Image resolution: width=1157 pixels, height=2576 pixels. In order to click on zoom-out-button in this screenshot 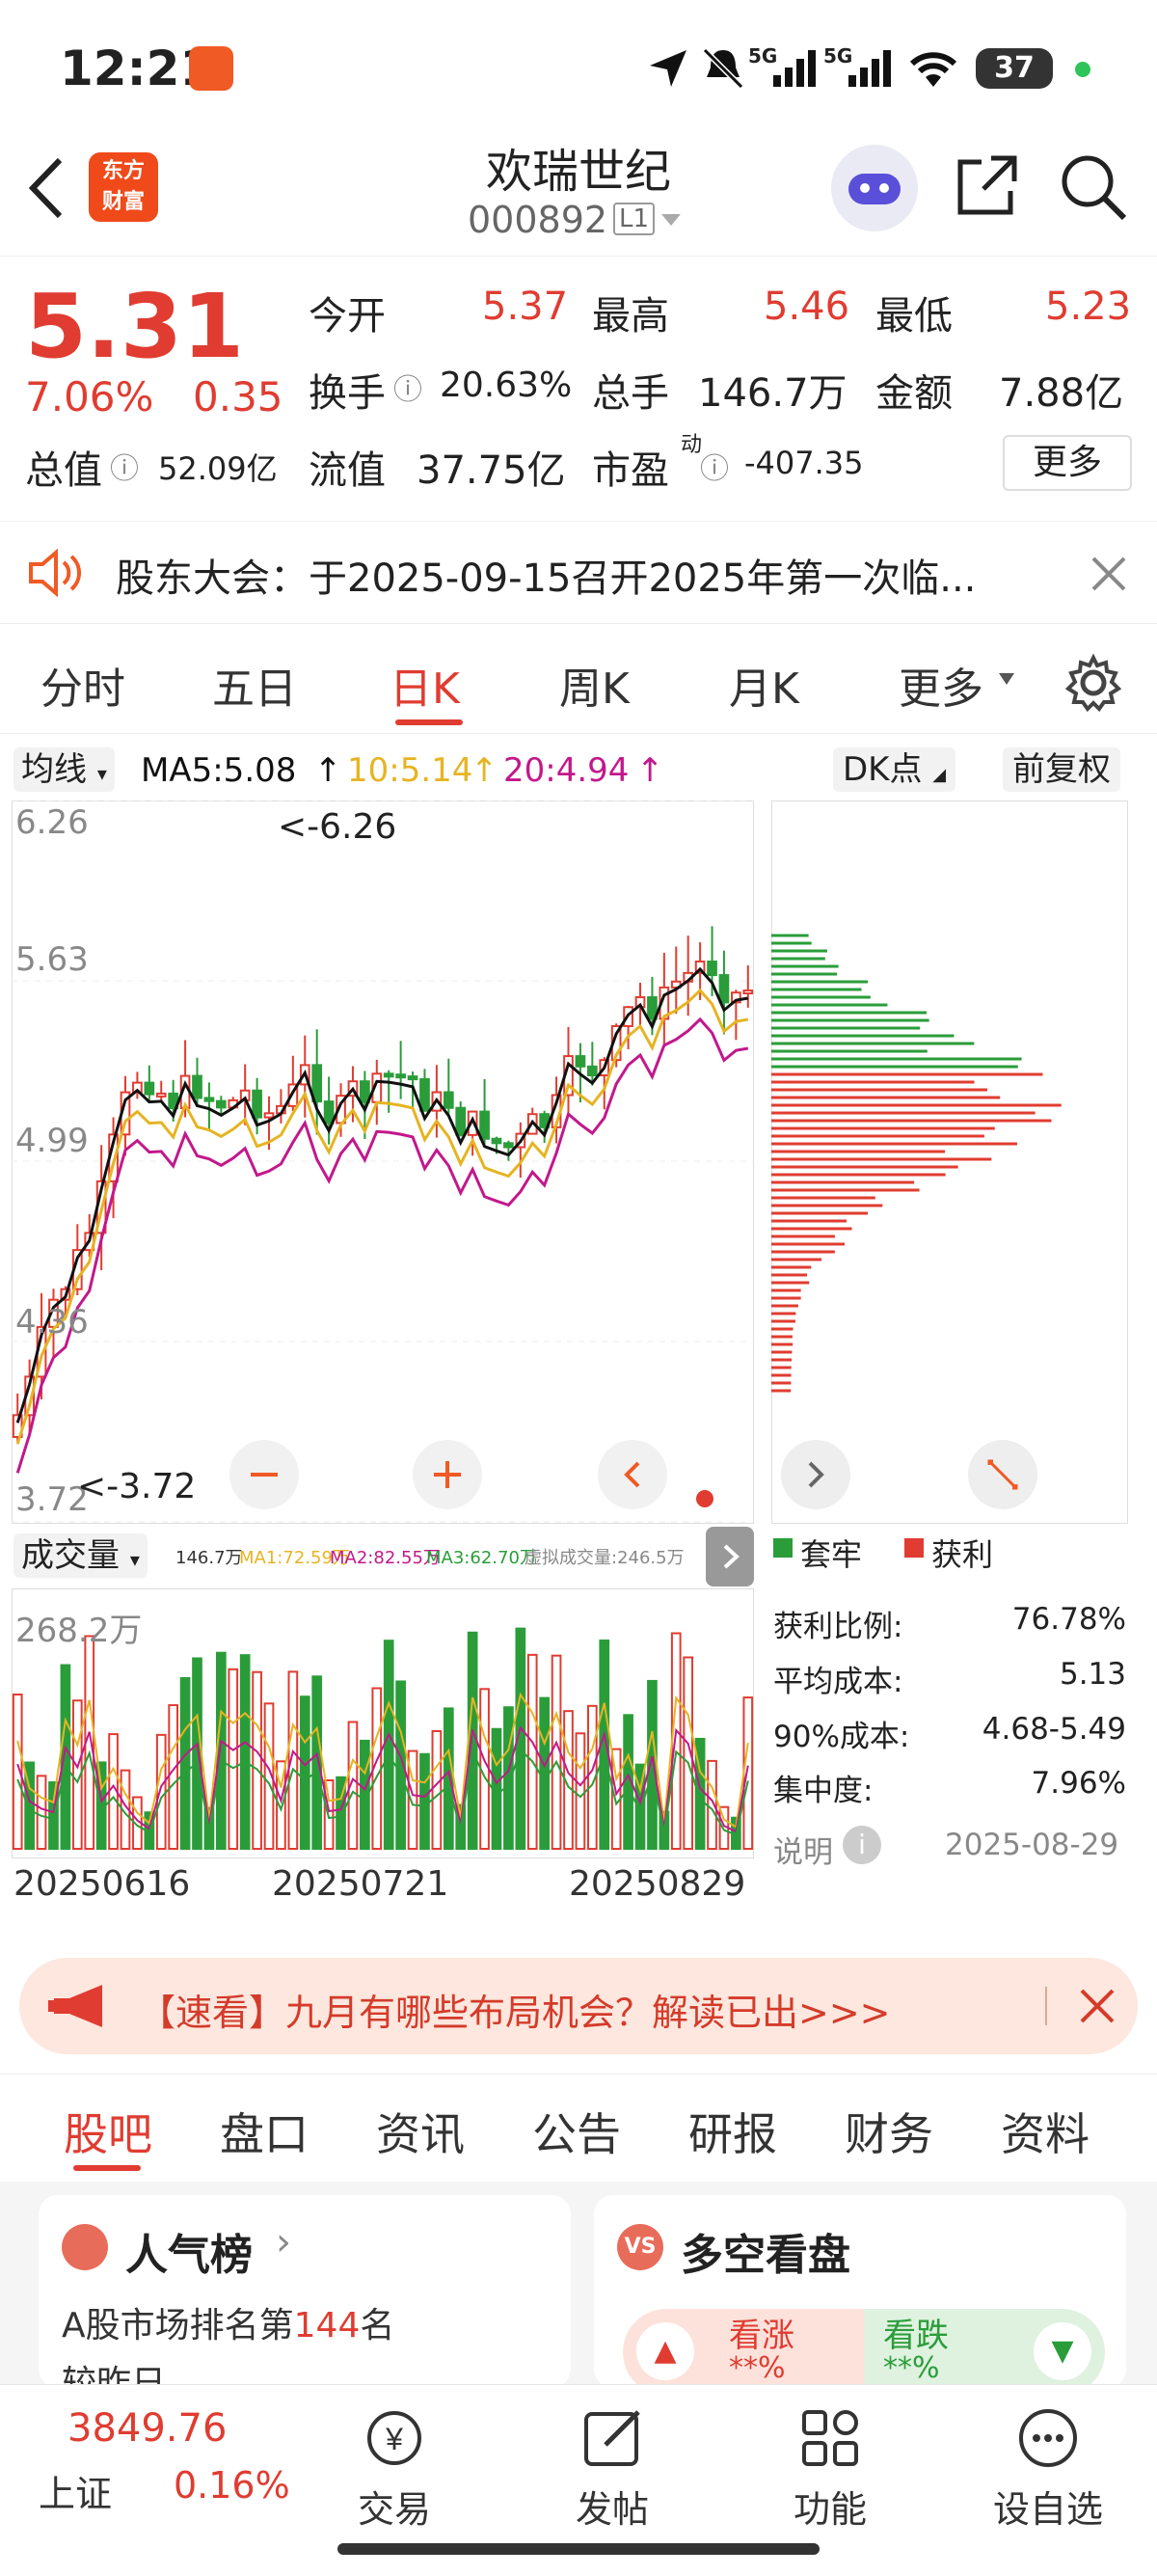, I will do `click(264, 1474)`.